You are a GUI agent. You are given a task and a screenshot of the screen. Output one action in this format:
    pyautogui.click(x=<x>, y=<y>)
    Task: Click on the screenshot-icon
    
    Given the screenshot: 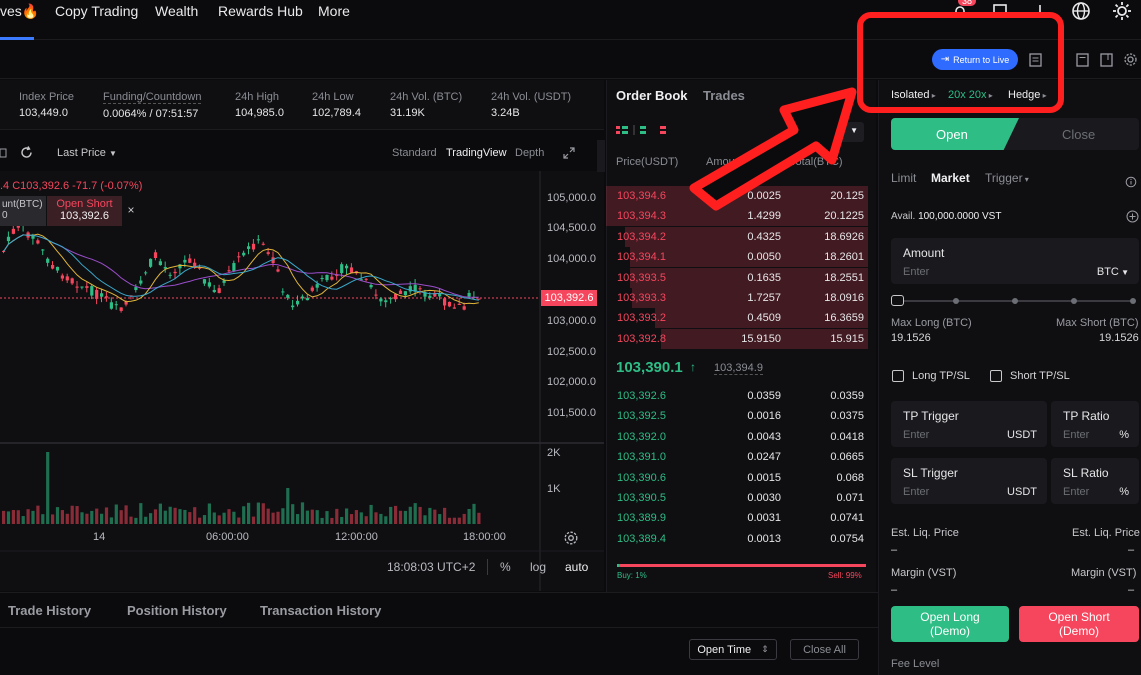 What is the action you would take?
    pyautogui.click(x=4, y=153)
    